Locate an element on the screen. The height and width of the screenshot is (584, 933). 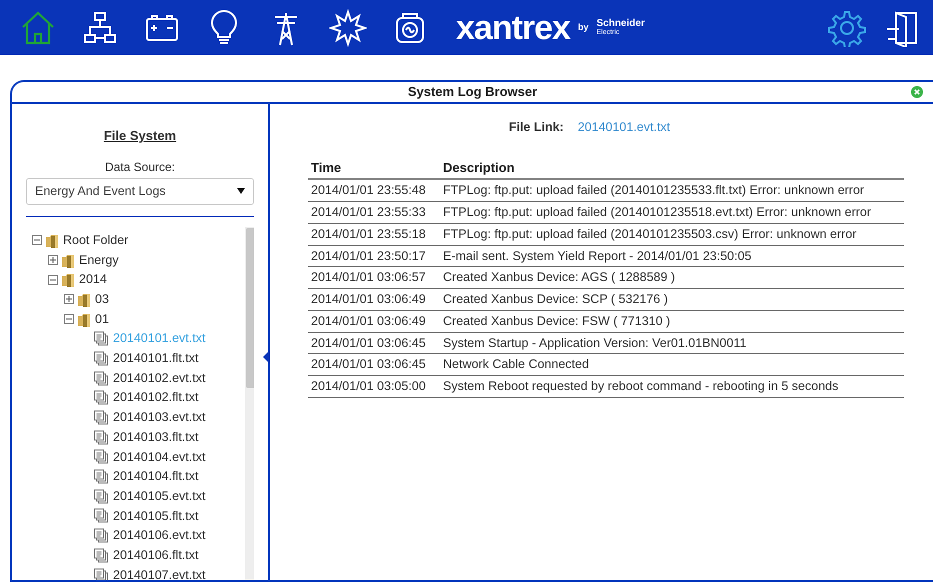
close-icon is located at coordinates (917, 92).